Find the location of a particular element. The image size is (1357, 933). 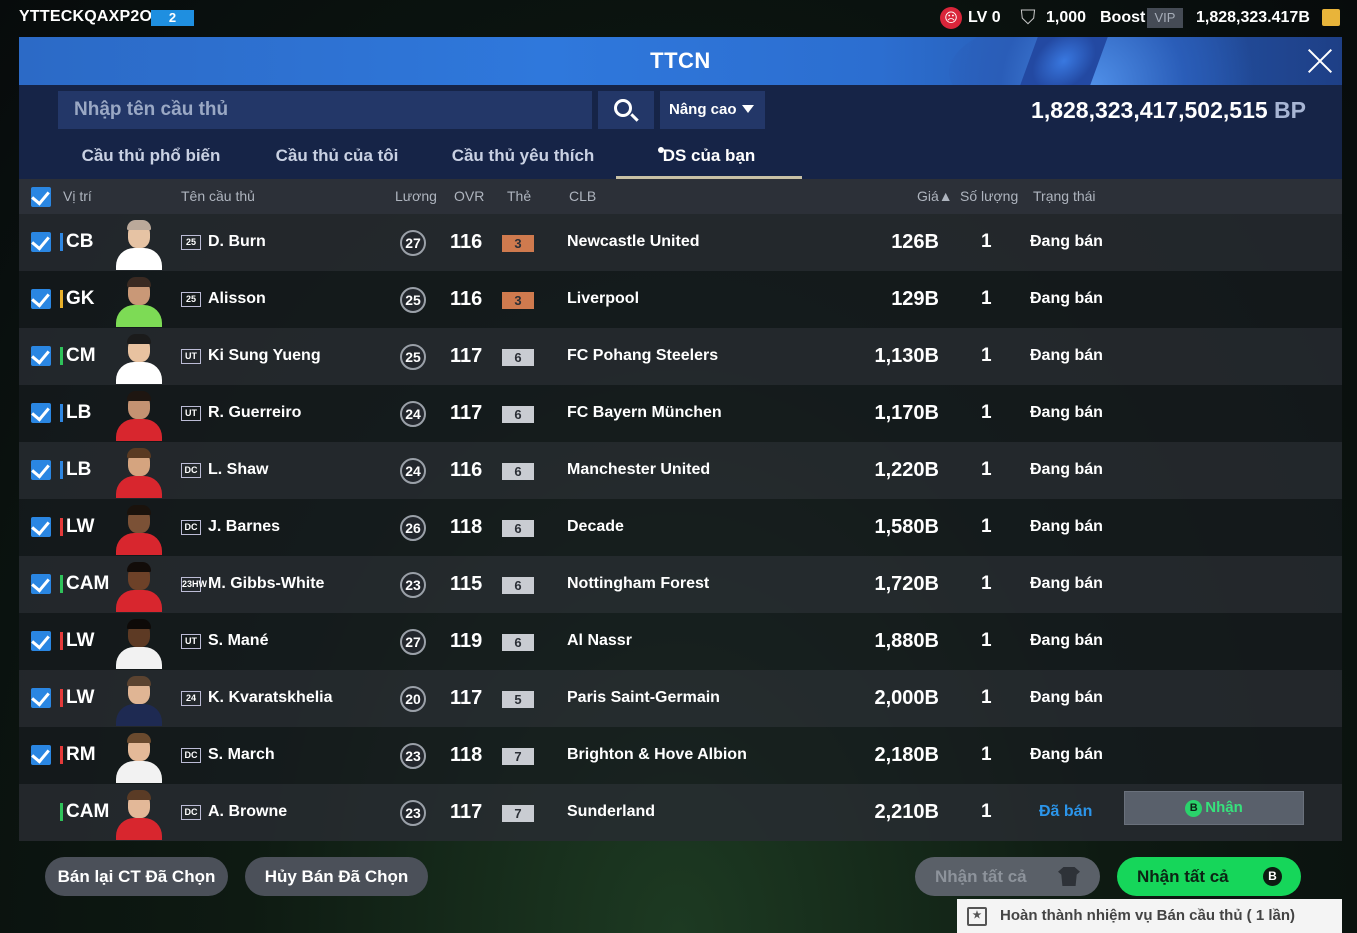

player-ovr: 119 is located at coordinates (466, 641).